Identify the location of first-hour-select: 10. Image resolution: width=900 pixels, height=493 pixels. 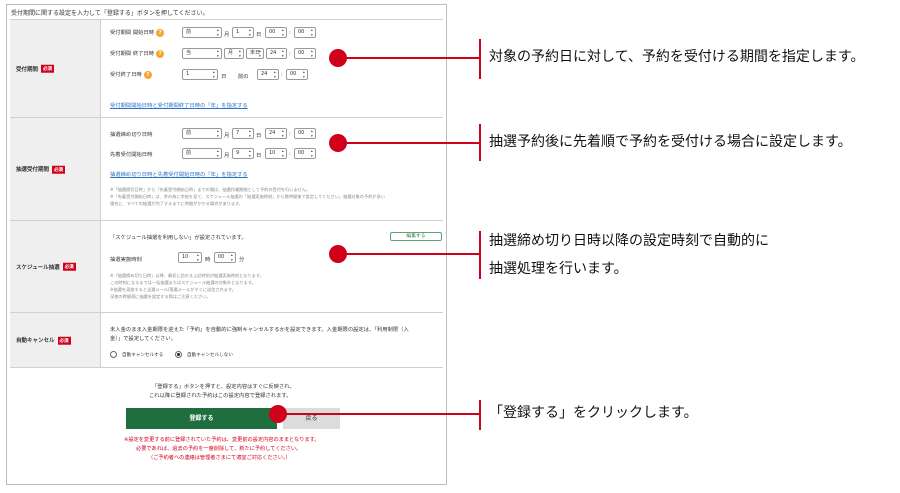
(276, 153).